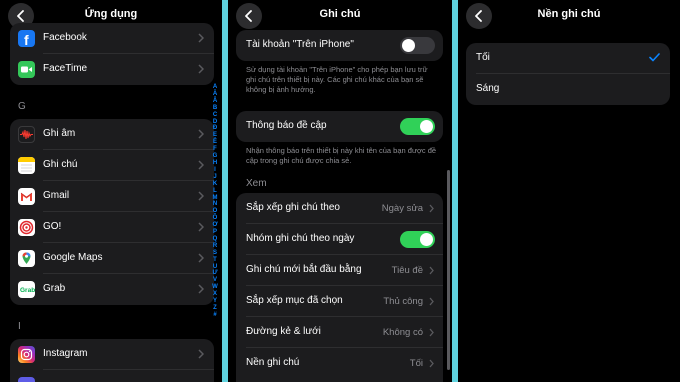 This screenshot has height=382, width=680. Describe the element at coordinates (26, 69) in the screenshot. I see `facetime-icon` at that location.